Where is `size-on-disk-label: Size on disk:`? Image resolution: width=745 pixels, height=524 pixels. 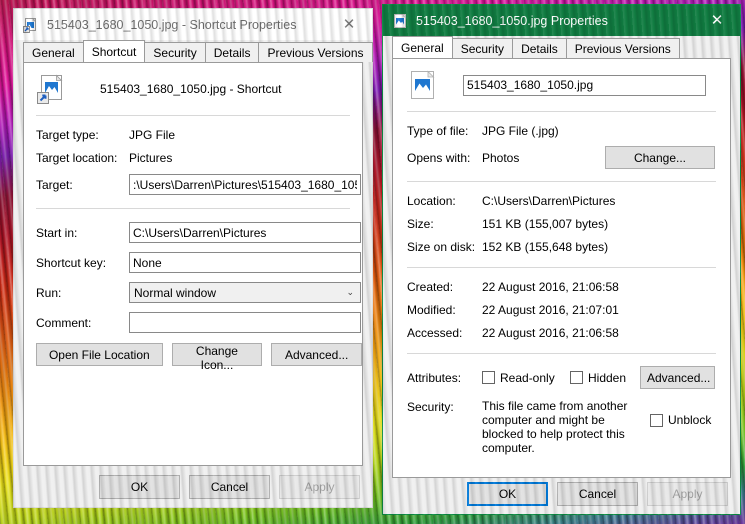 size-on-disk-label: Size on disk: is located at coordinates (441, 247).